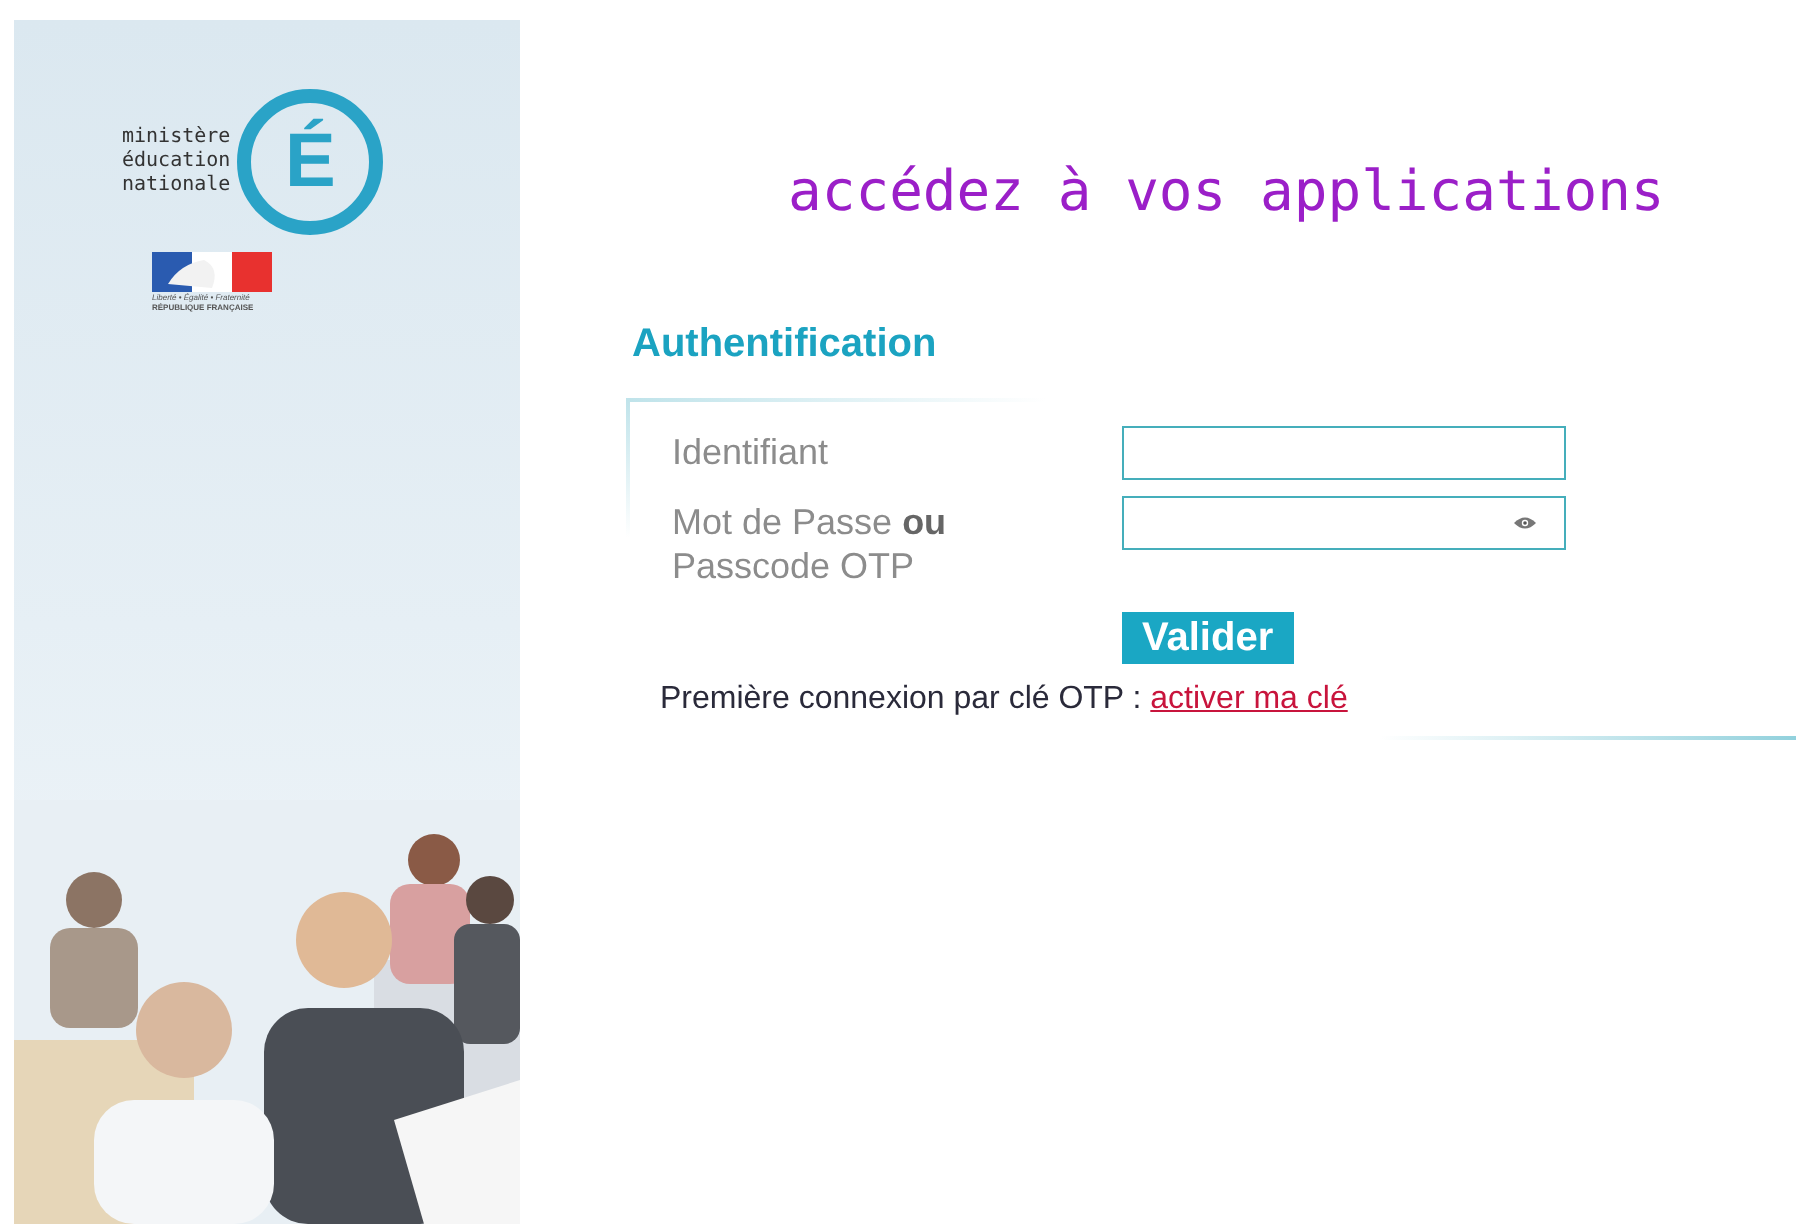 The image size is (1796, 1224). Describe the element at coordinates (751, 452) in the screenshot. I see `field-label: Identifiant` at that location.